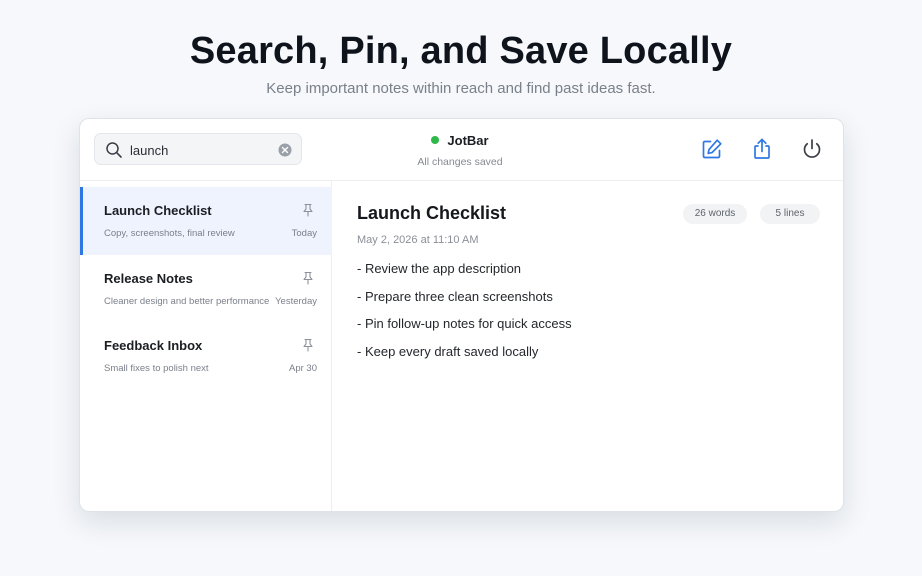 The image size is (922, 576). Describe the element at coordinates (296, 301) in the screenshot. I see `note-date: Yesterday` at that location.